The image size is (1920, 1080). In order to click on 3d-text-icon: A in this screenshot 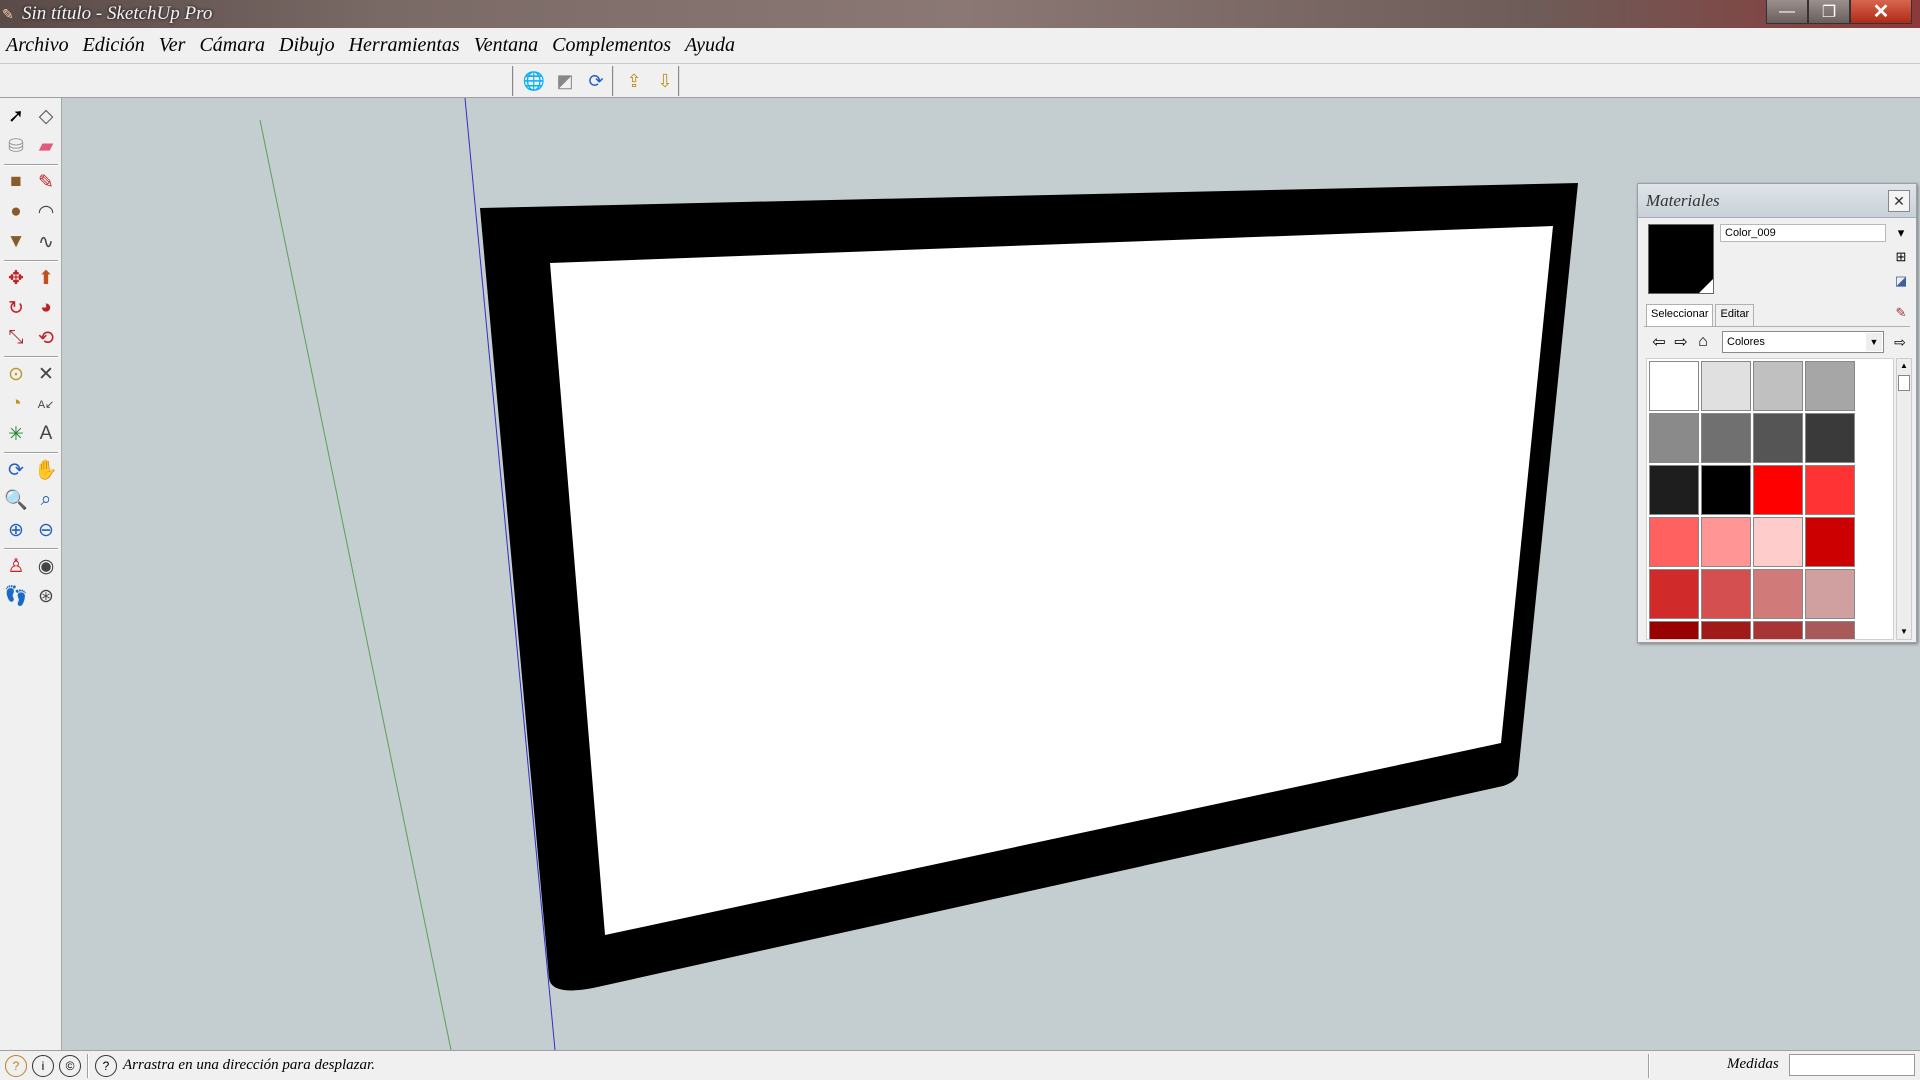, I will do `click(46, 434)`.